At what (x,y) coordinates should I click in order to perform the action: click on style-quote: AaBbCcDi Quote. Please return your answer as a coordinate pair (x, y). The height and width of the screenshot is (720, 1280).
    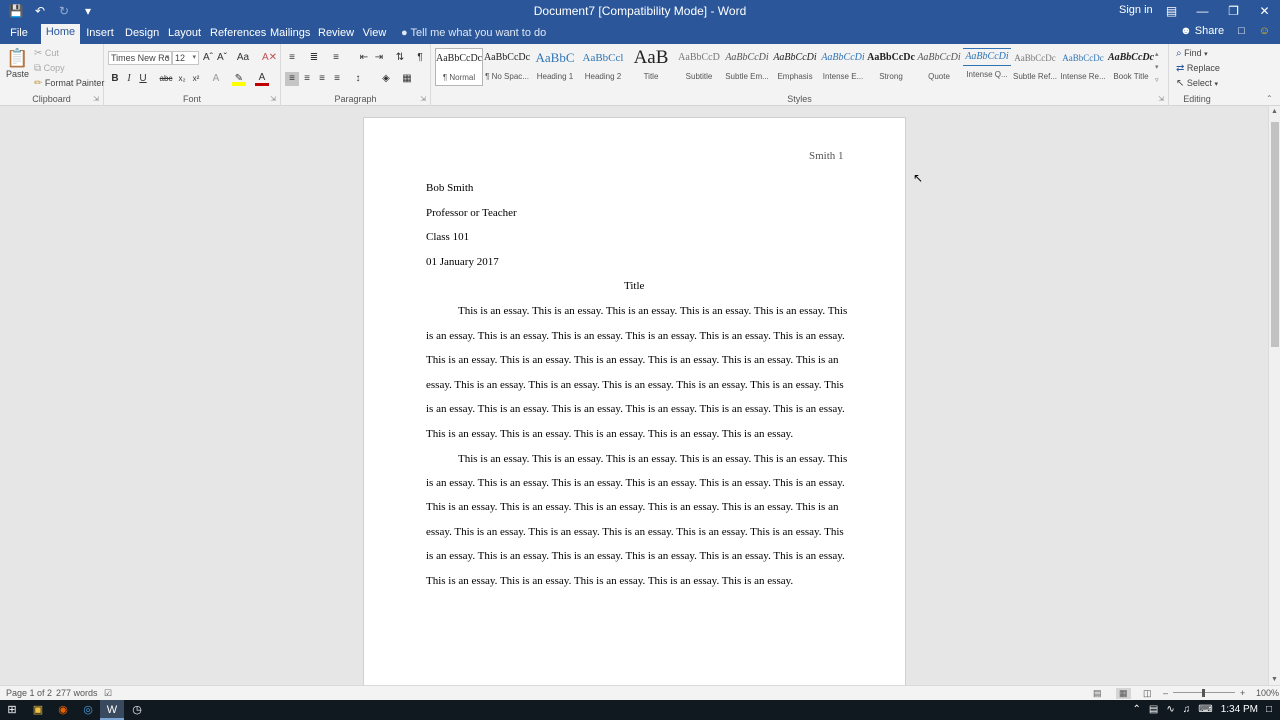
    Looking at the image, I should click on (939, 67).